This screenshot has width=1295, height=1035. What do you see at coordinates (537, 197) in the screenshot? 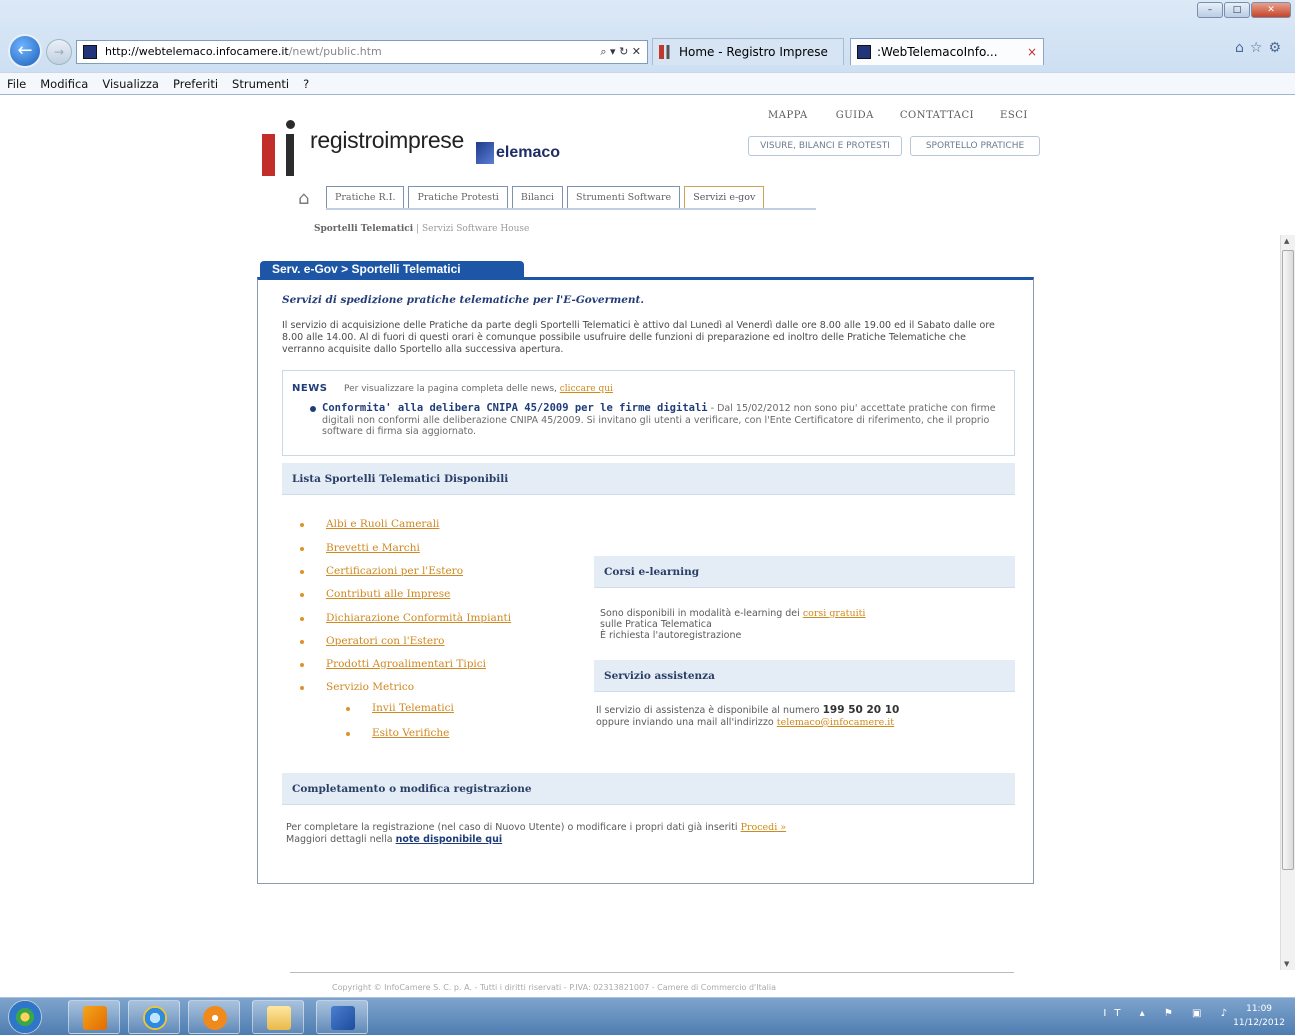
I see `tab-bilanci: Bilanci` at bounding box center [537, 197].